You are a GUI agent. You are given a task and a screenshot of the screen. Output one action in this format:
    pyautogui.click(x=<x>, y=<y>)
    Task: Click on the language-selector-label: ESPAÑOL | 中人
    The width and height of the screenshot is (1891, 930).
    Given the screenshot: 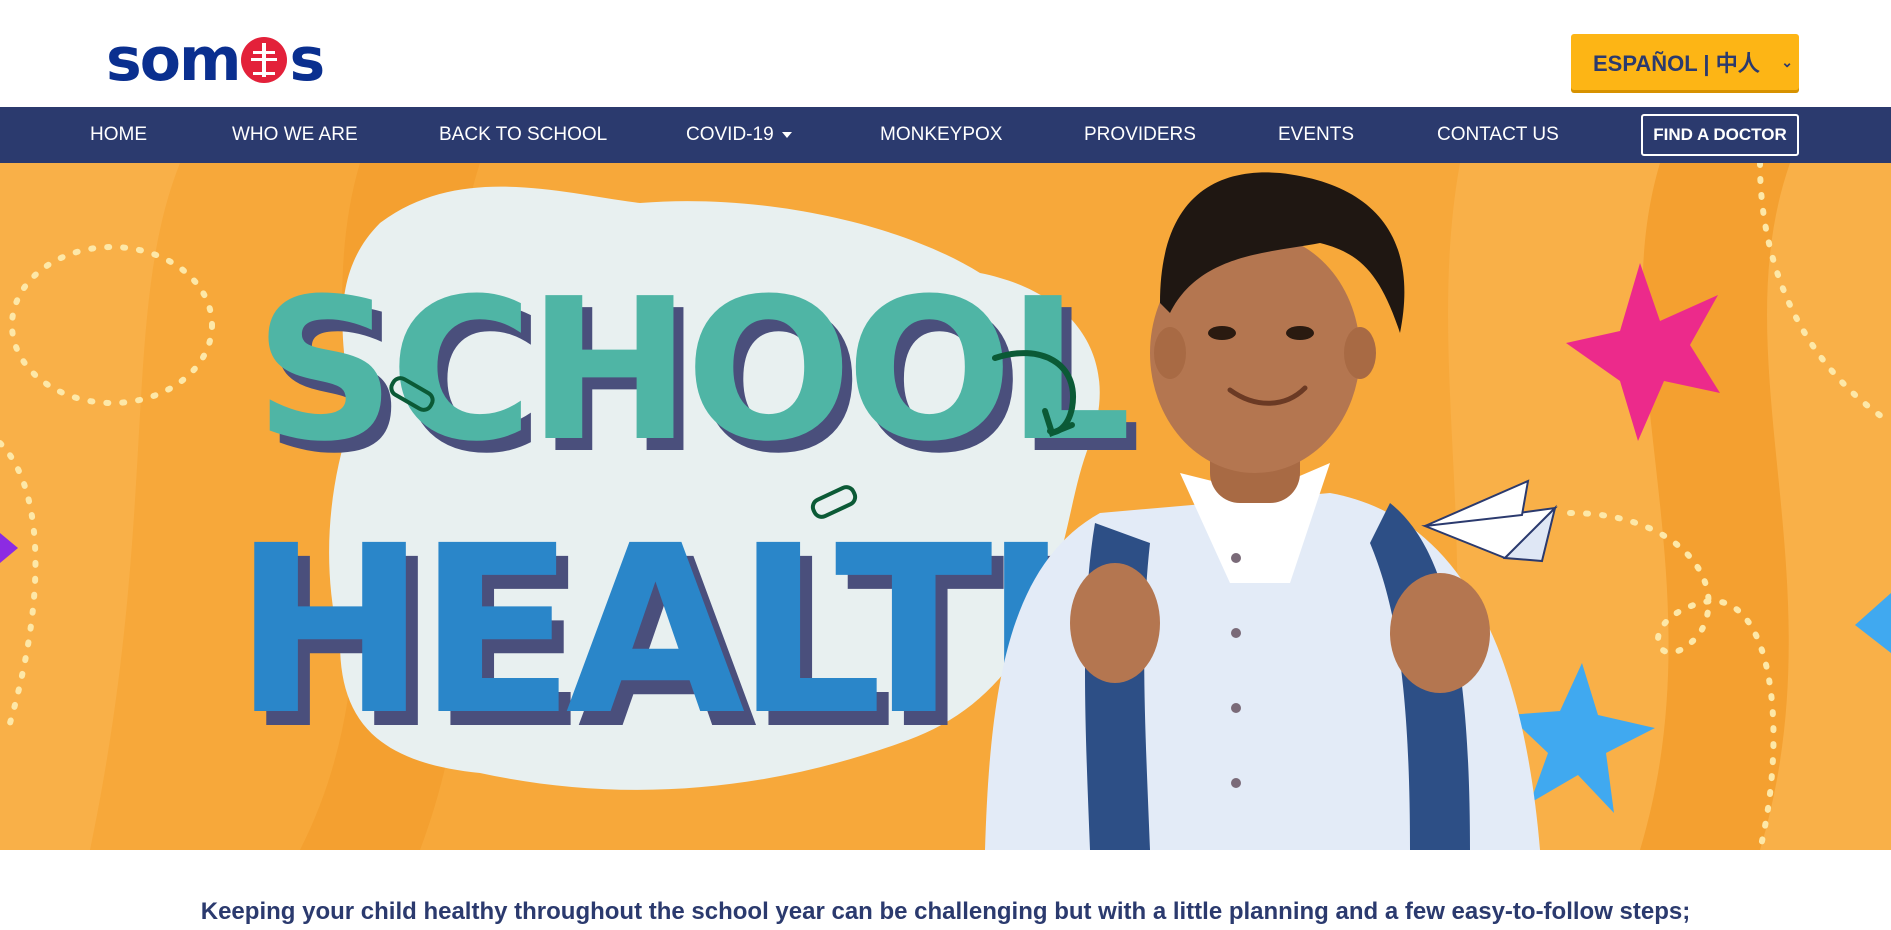 What is the action you would take?
    pyautogui.click(x=1676, y=63)
    